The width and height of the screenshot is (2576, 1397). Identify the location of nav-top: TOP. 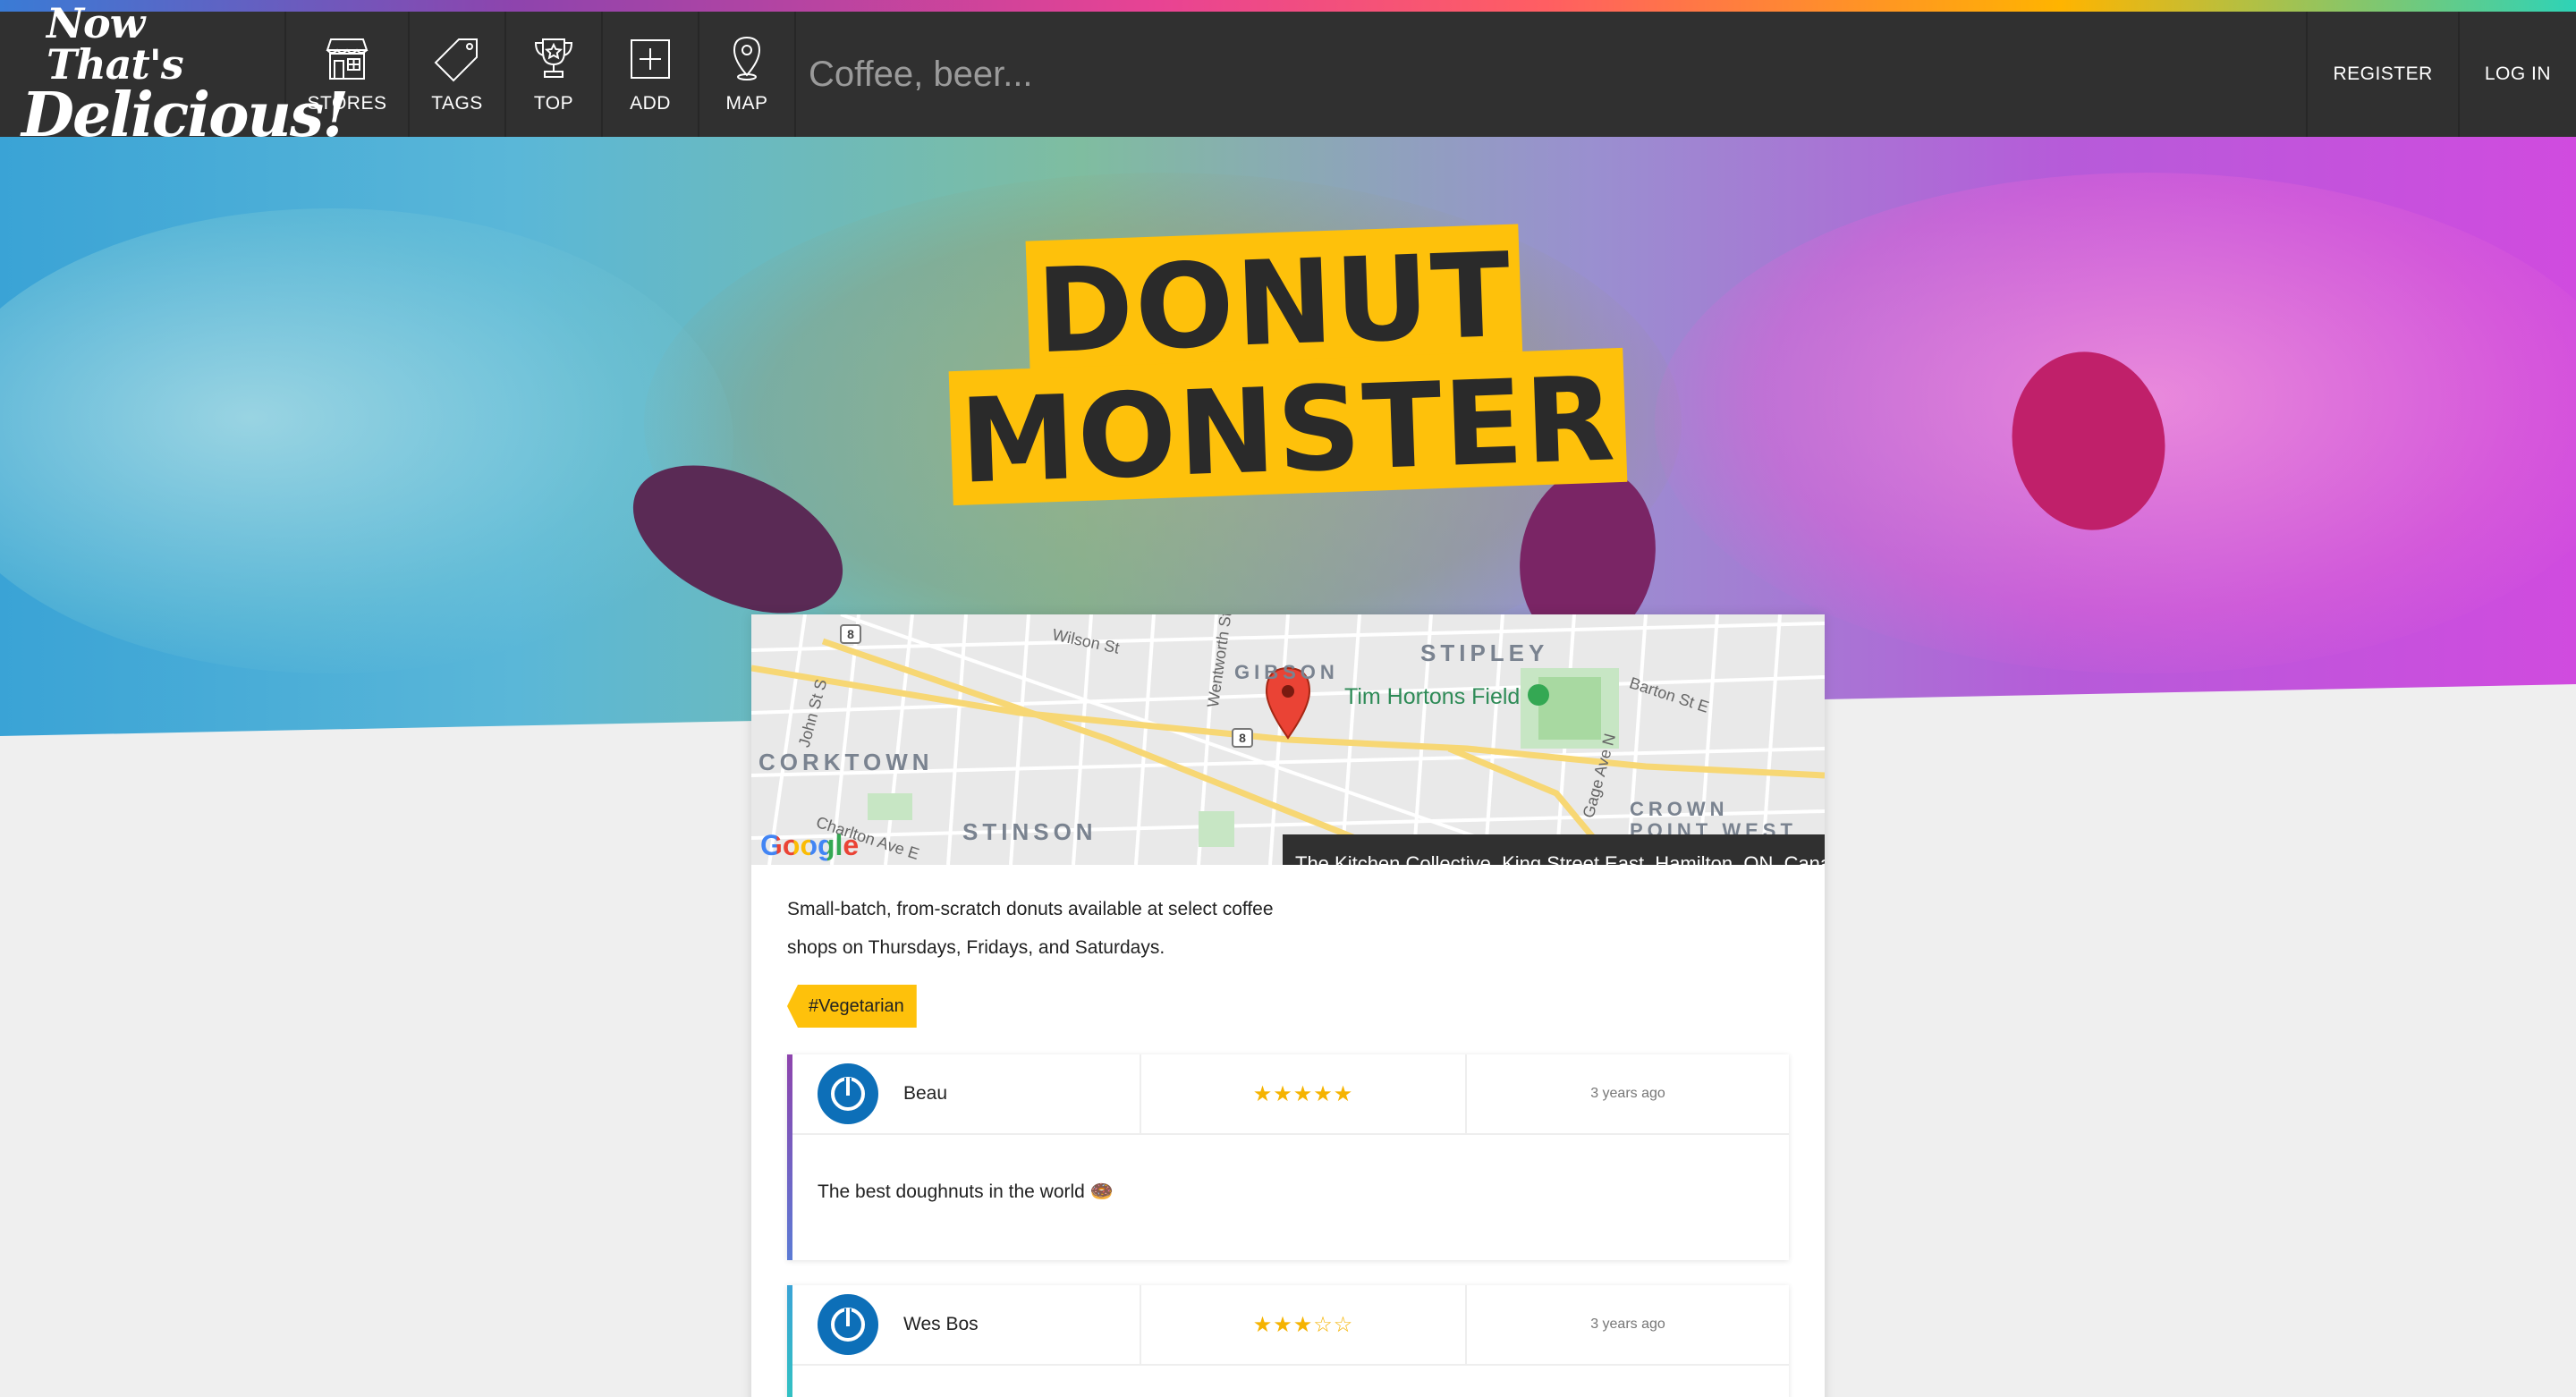
(554, 74).